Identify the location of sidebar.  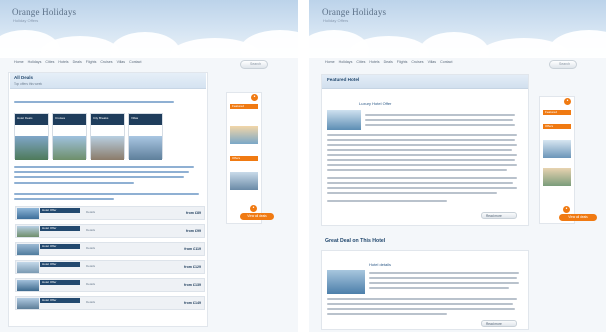
(557, 160).